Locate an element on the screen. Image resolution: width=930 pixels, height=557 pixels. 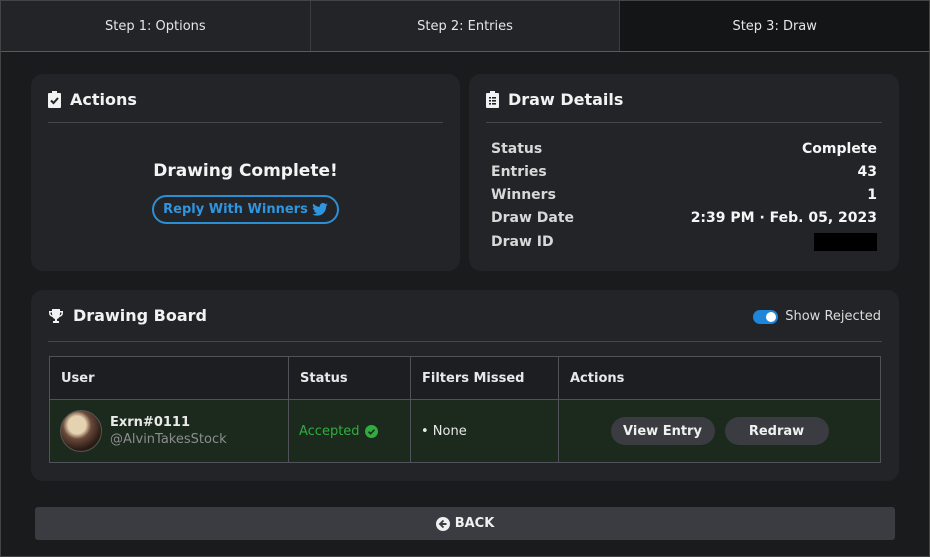
actions-title-text: Actions is located at coordinates (103, 99).